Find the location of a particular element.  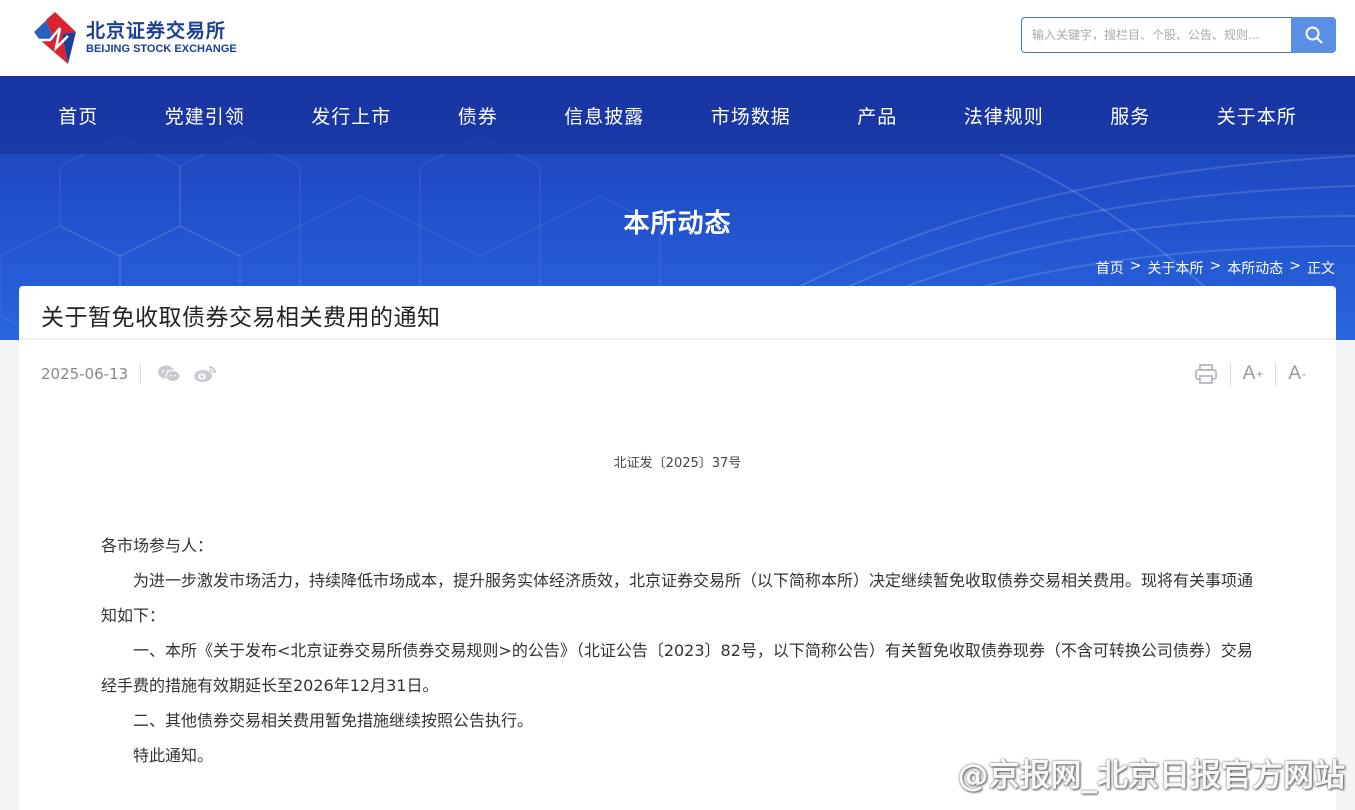

weibo-icon is located at coordinates (205, 374).